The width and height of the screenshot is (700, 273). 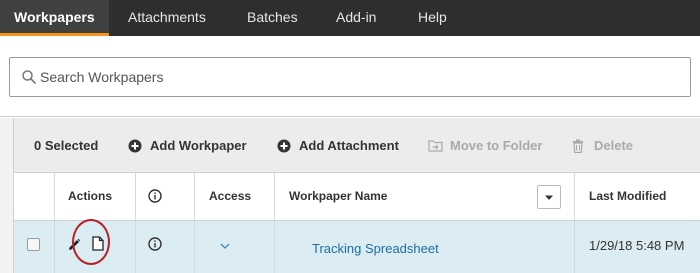 I want to click on tab-workpapers: Workpapers, so click(x=54, y=18).